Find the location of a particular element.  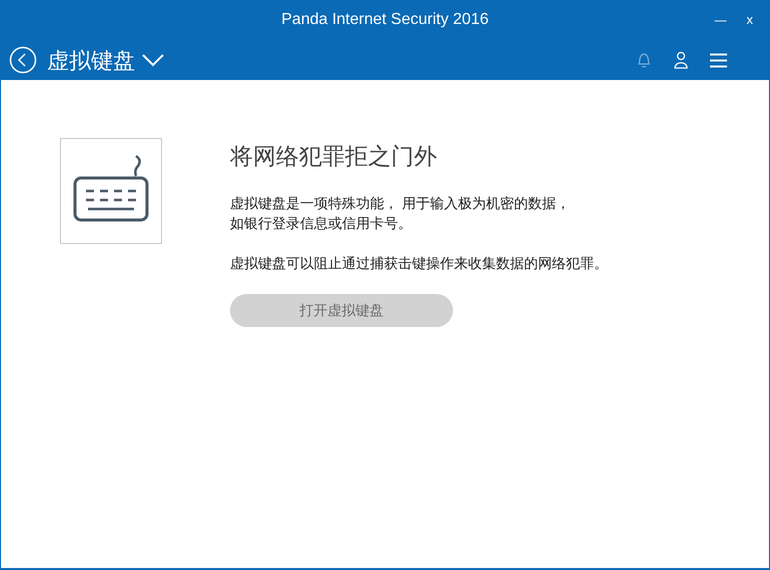

user-icon is located at coordinates (681, 60).